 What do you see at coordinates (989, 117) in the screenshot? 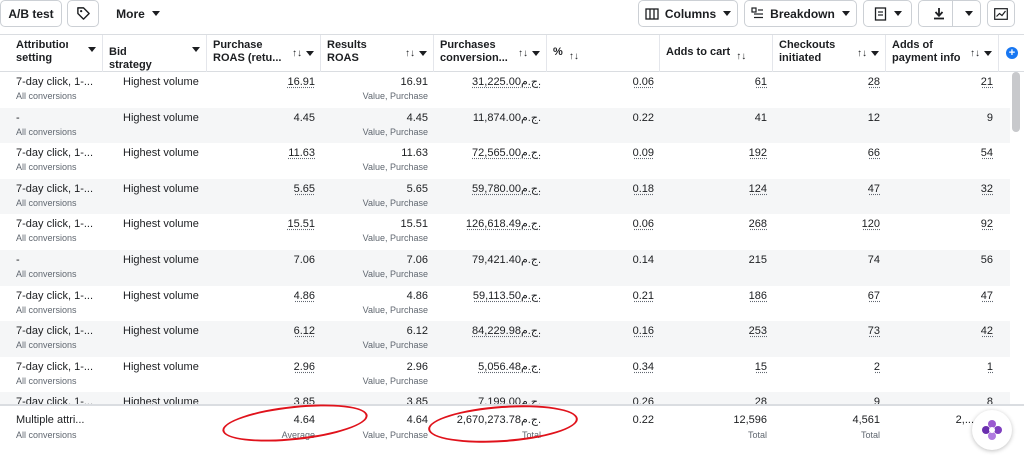
I see `cell-payment-info: 9` at bounding box center [989, 117].